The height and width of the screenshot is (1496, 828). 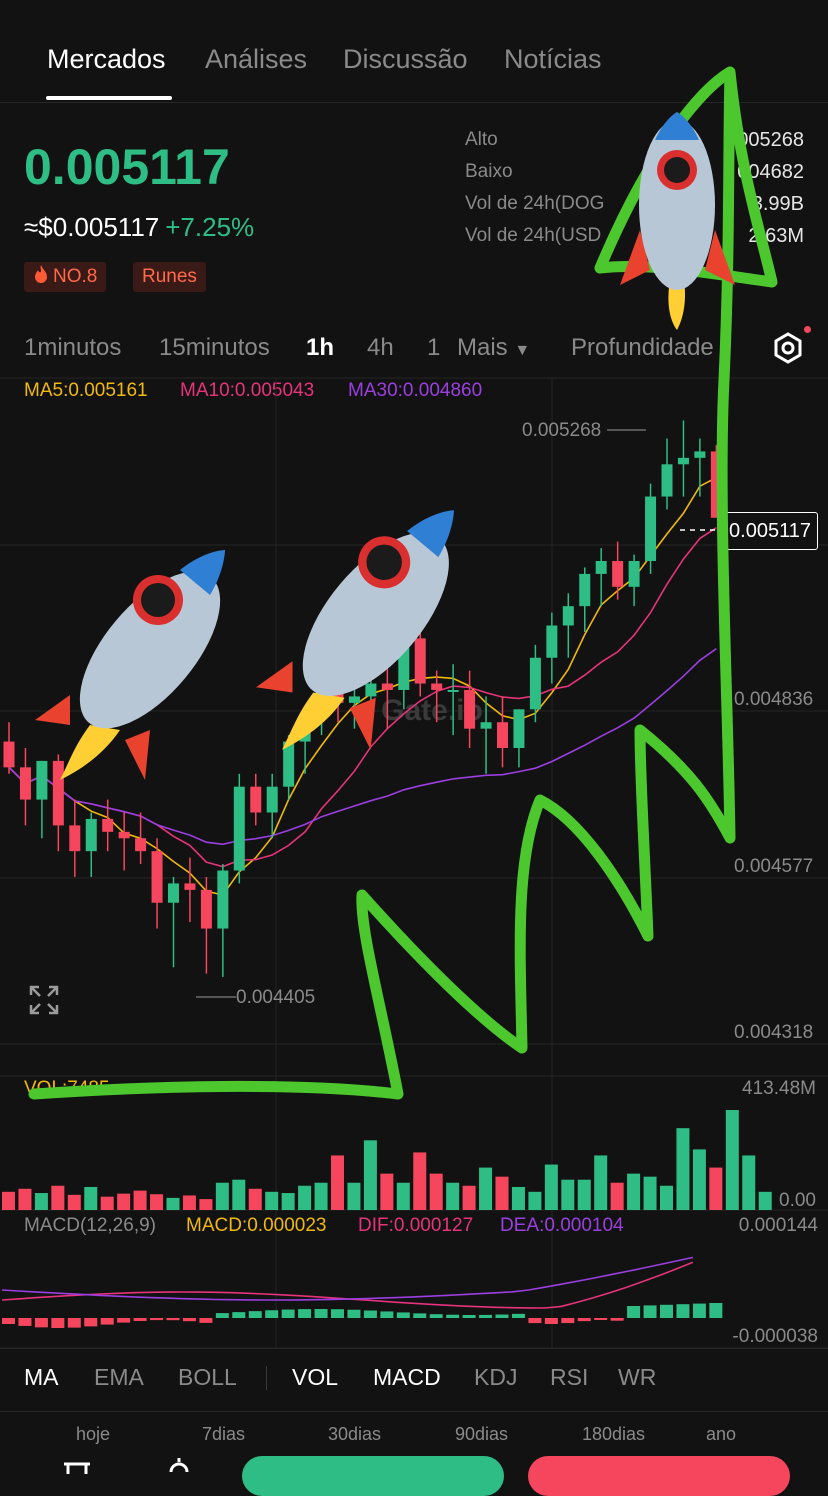 What do you see at coordinates (276, 997) in the screenshot?
I see `low-marker-label: 0.004405` at bounding box center [276, 997].